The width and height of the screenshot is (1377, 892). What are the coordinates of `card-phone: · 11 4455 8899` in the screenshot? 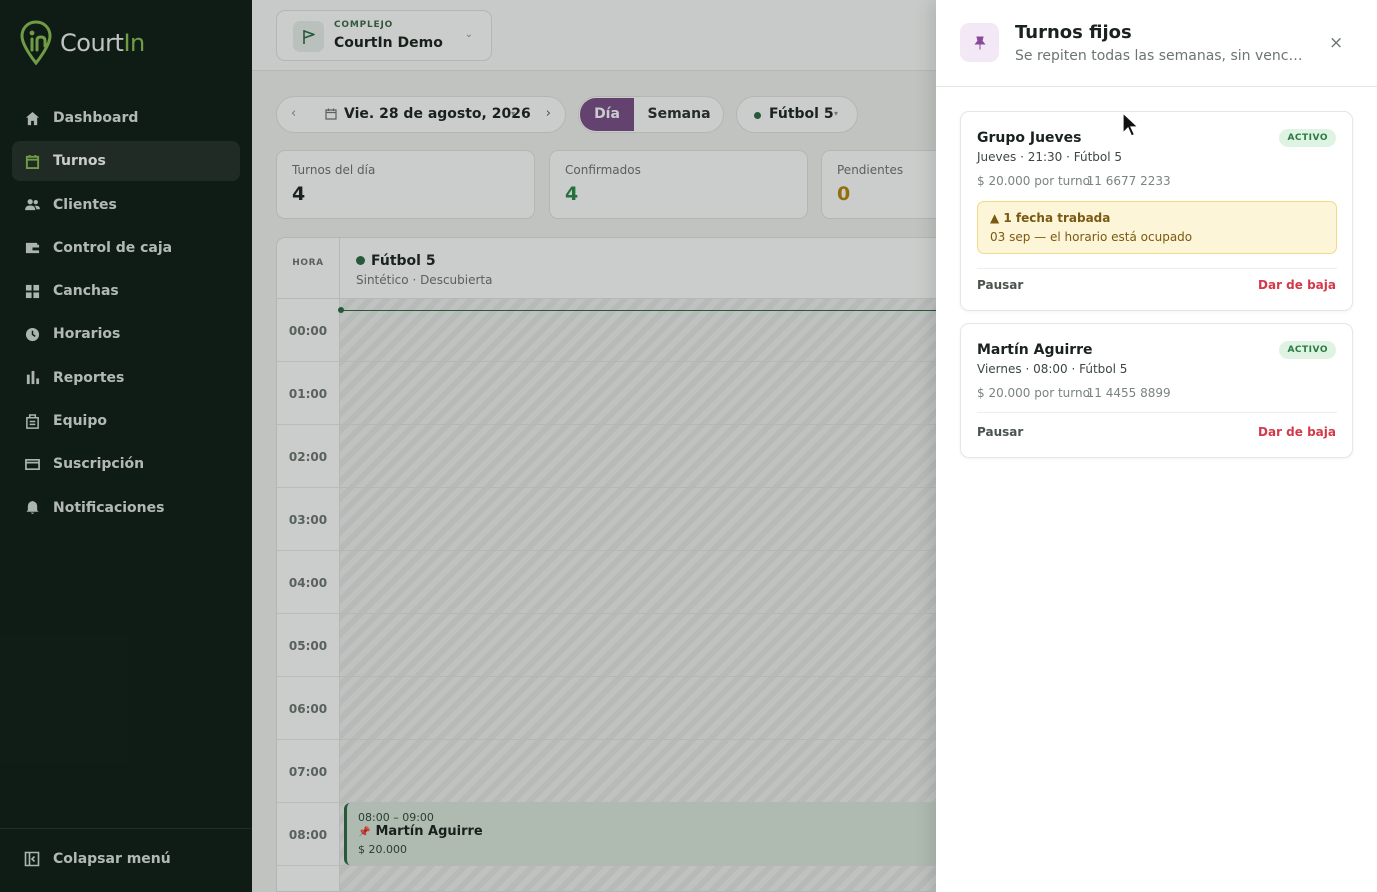 It's located at (1125, 393).